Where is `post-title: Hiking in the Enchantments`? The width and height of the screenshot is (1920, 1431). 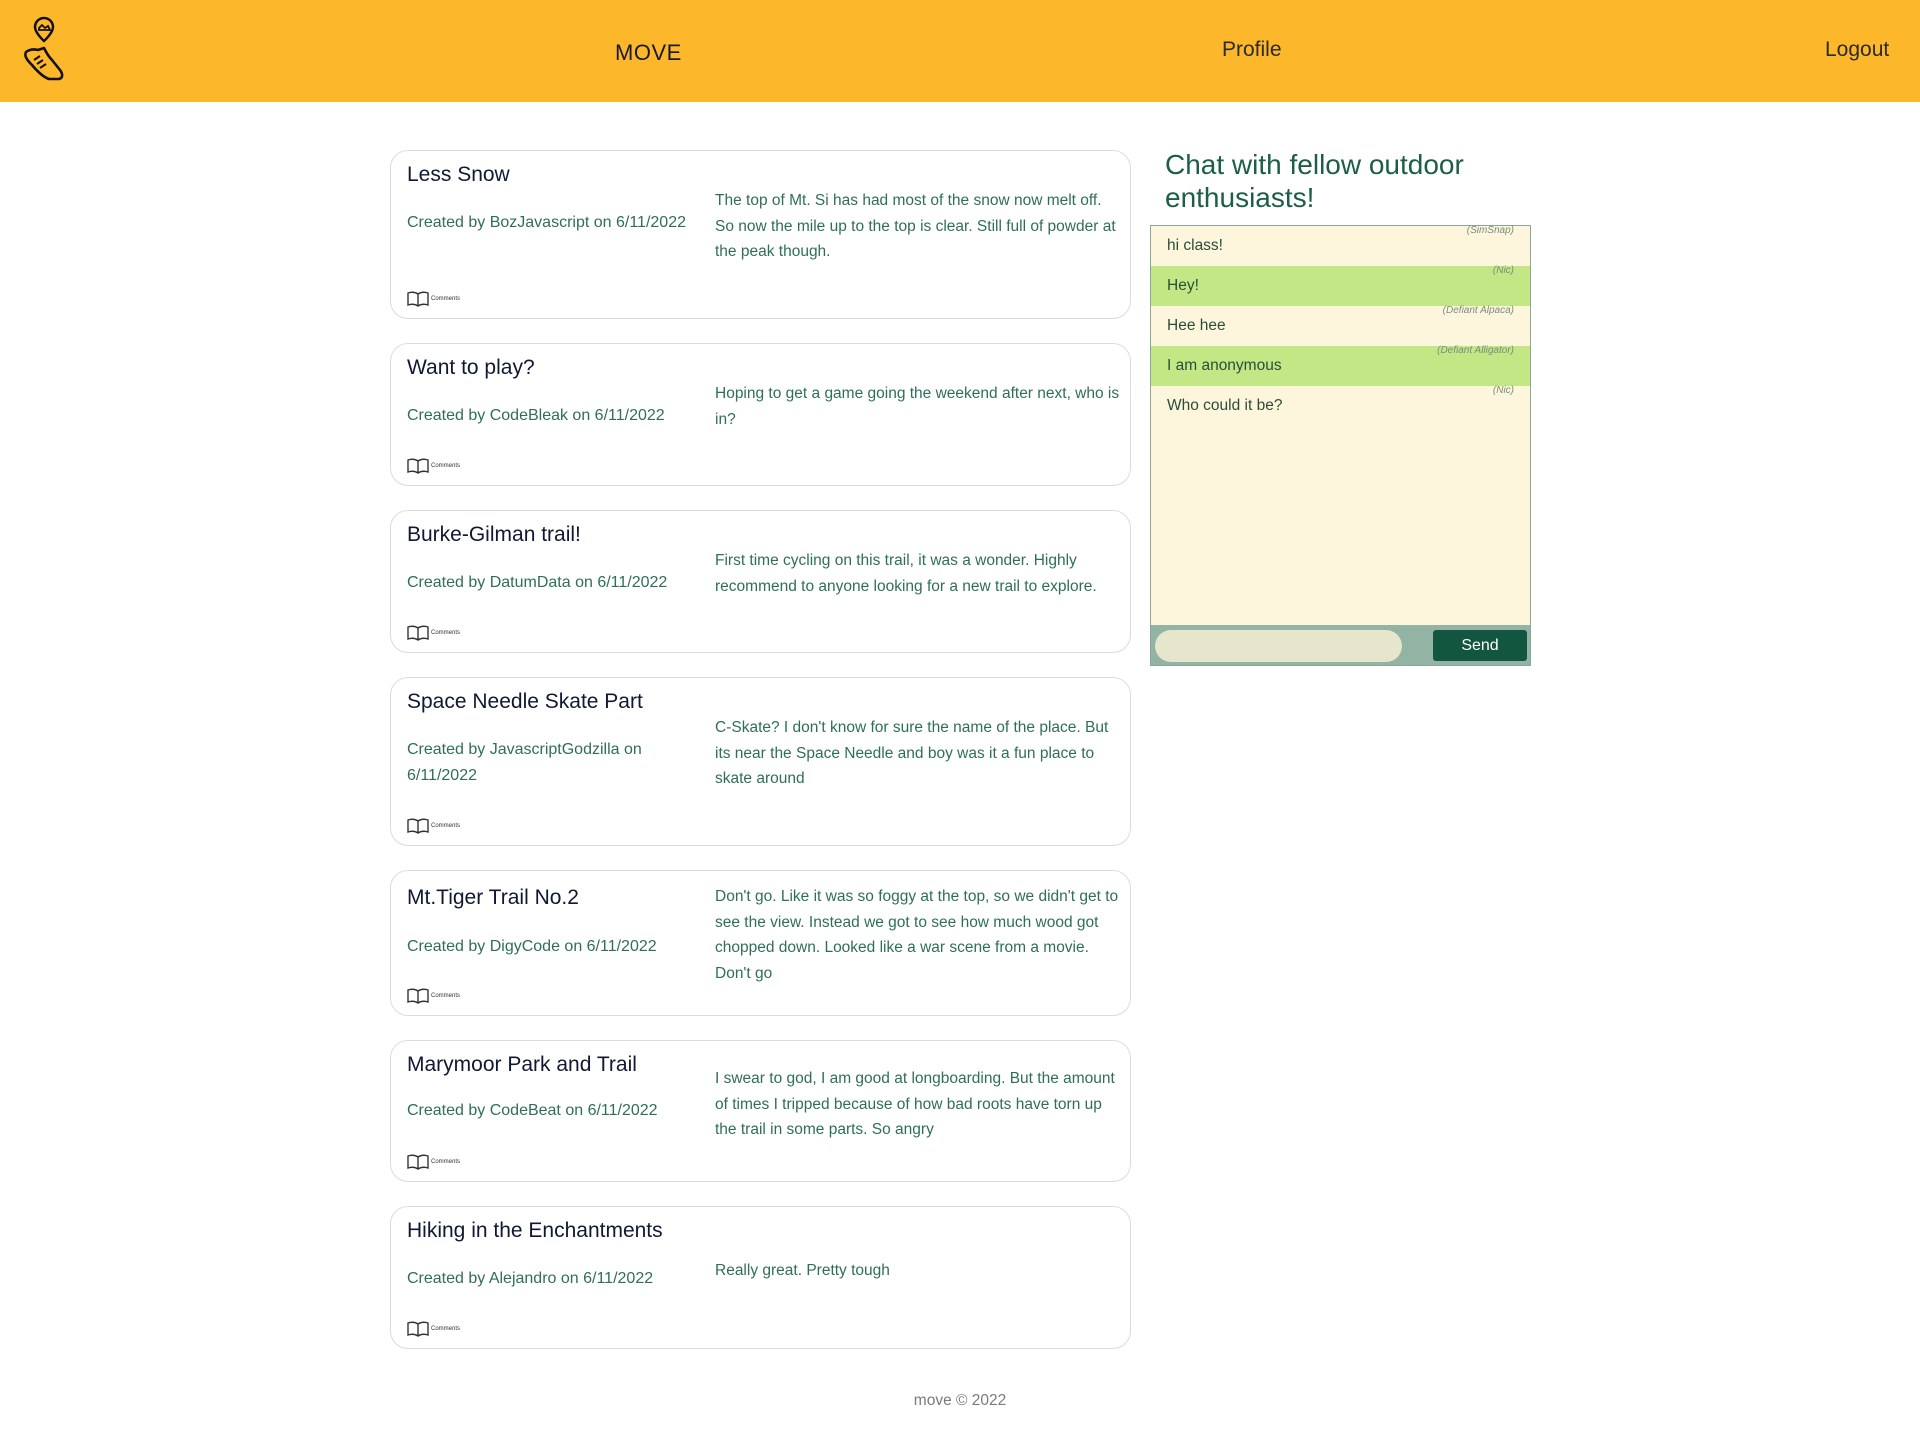 post-title: Hiking in the Enchantments is located at coordinates (535, 1230).